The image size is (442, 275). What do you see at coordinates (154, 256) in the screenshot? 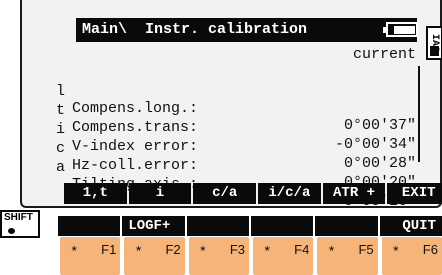
I see `f2-key: * F2` at bounding box center [154, 256].